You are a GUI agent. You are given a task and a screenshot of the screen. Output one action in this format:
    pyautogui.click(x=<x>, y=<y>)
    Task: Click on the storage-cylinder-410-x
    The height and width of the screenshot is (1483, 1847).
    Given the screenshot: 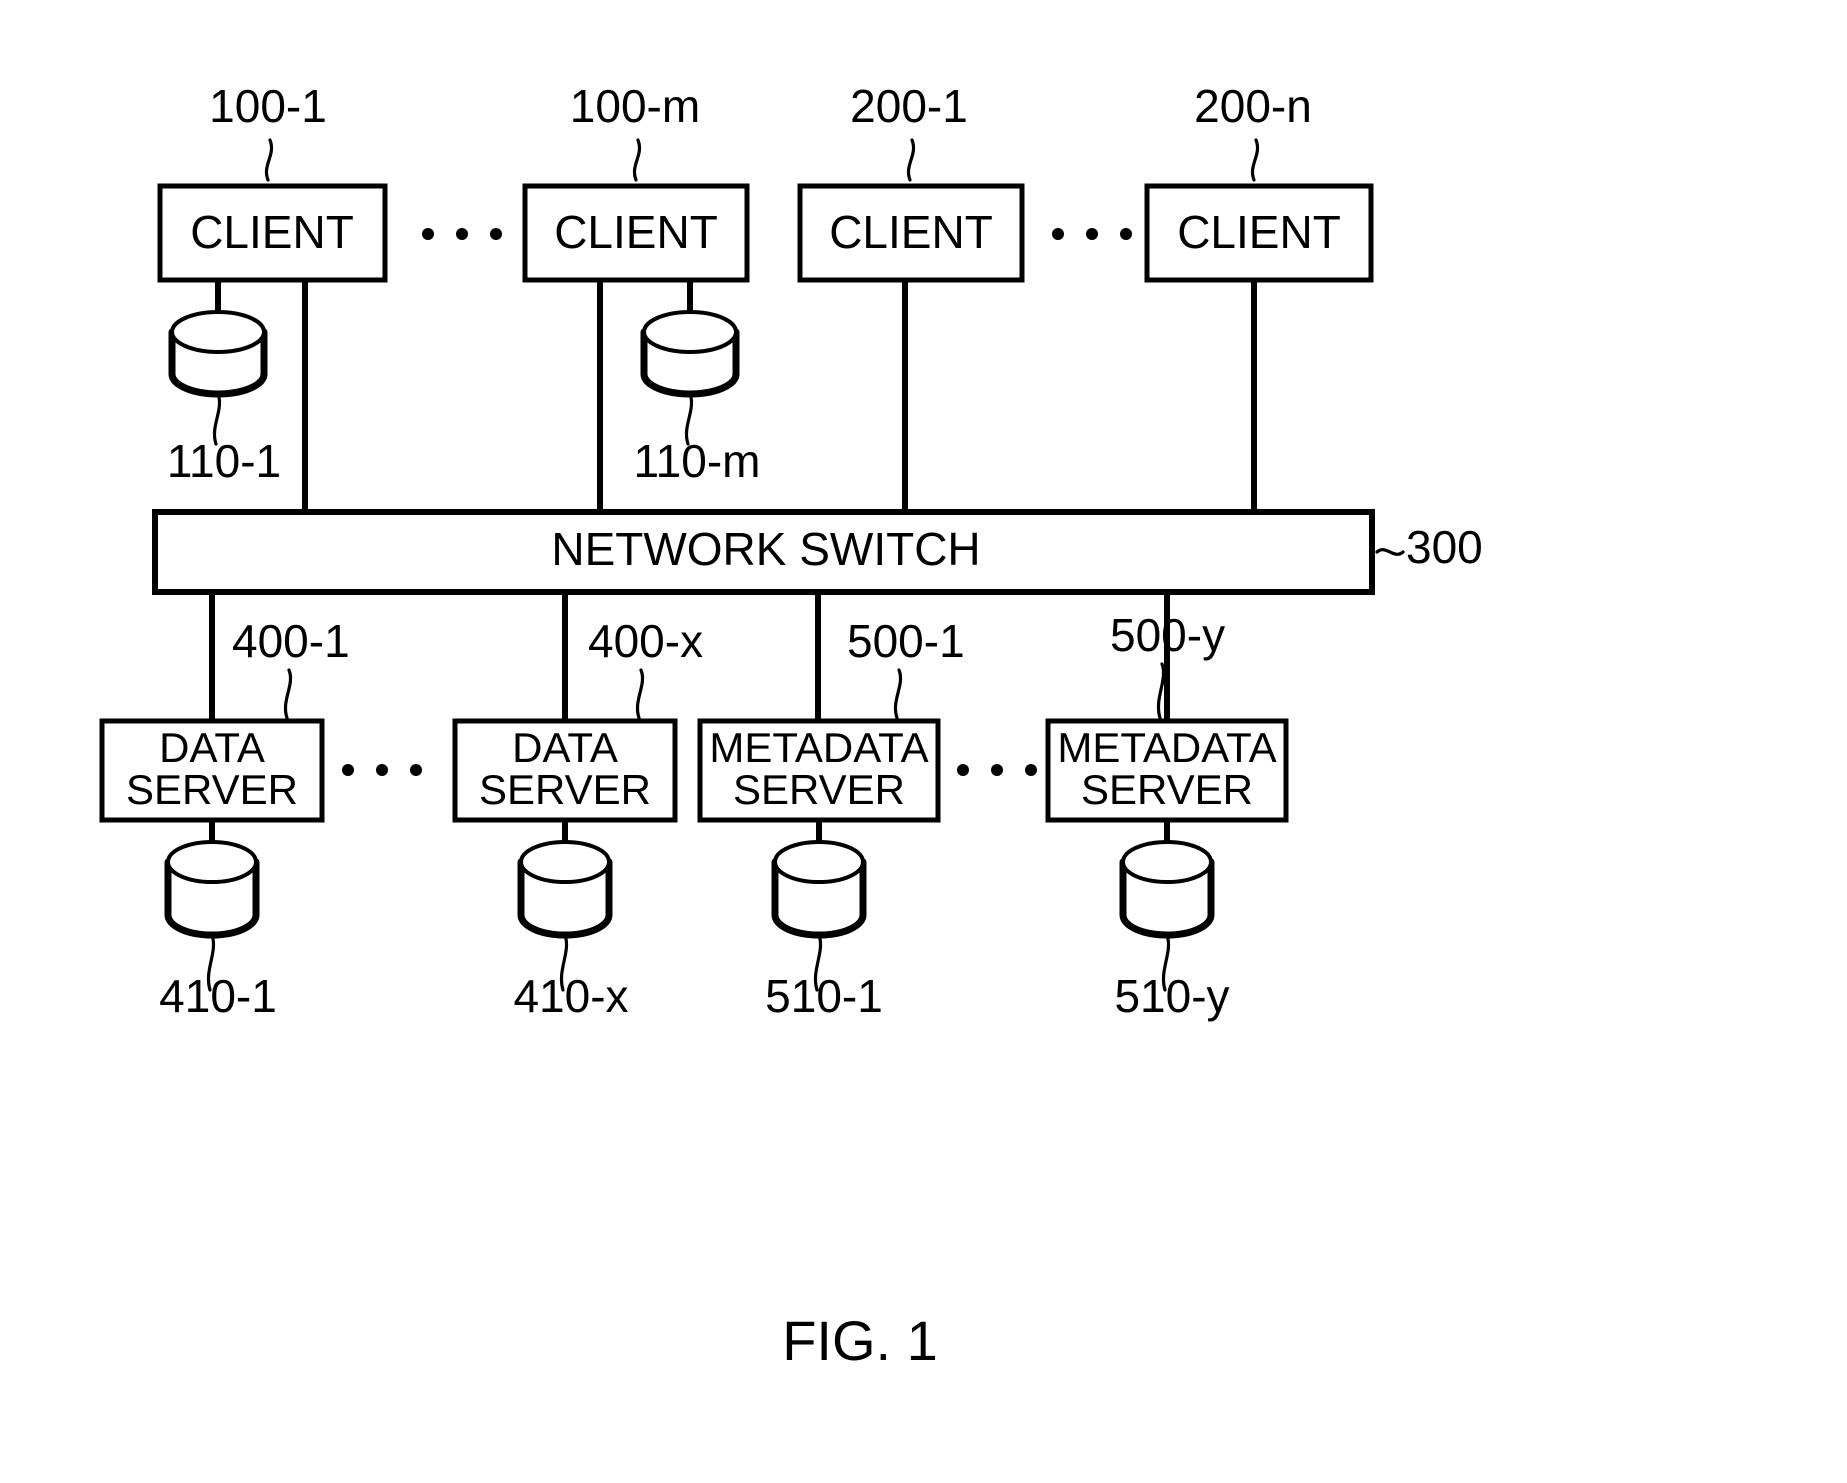 What is the action you would take?
    pyautogui.click(x=565, y=889)
    